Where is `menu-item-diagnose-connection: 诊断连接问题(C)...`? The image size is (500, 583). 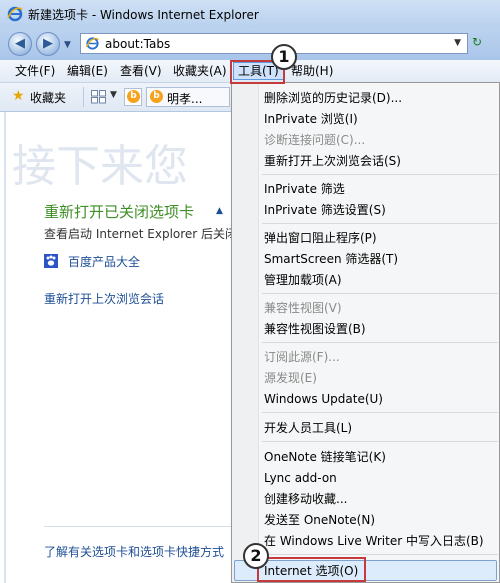 menu-item-diagnose-connection: 诊断连接问题(C)... is located at coordinates (314, 140).